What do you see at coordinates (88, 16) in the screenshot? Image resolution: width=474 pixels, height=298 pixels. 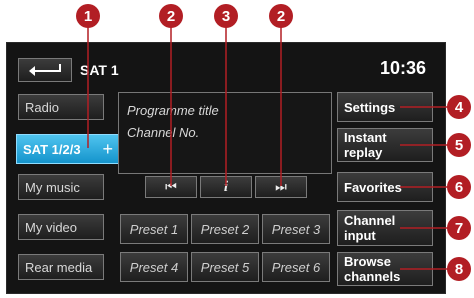 I see `callout-badge: 1` at bounding box center [88, 16].